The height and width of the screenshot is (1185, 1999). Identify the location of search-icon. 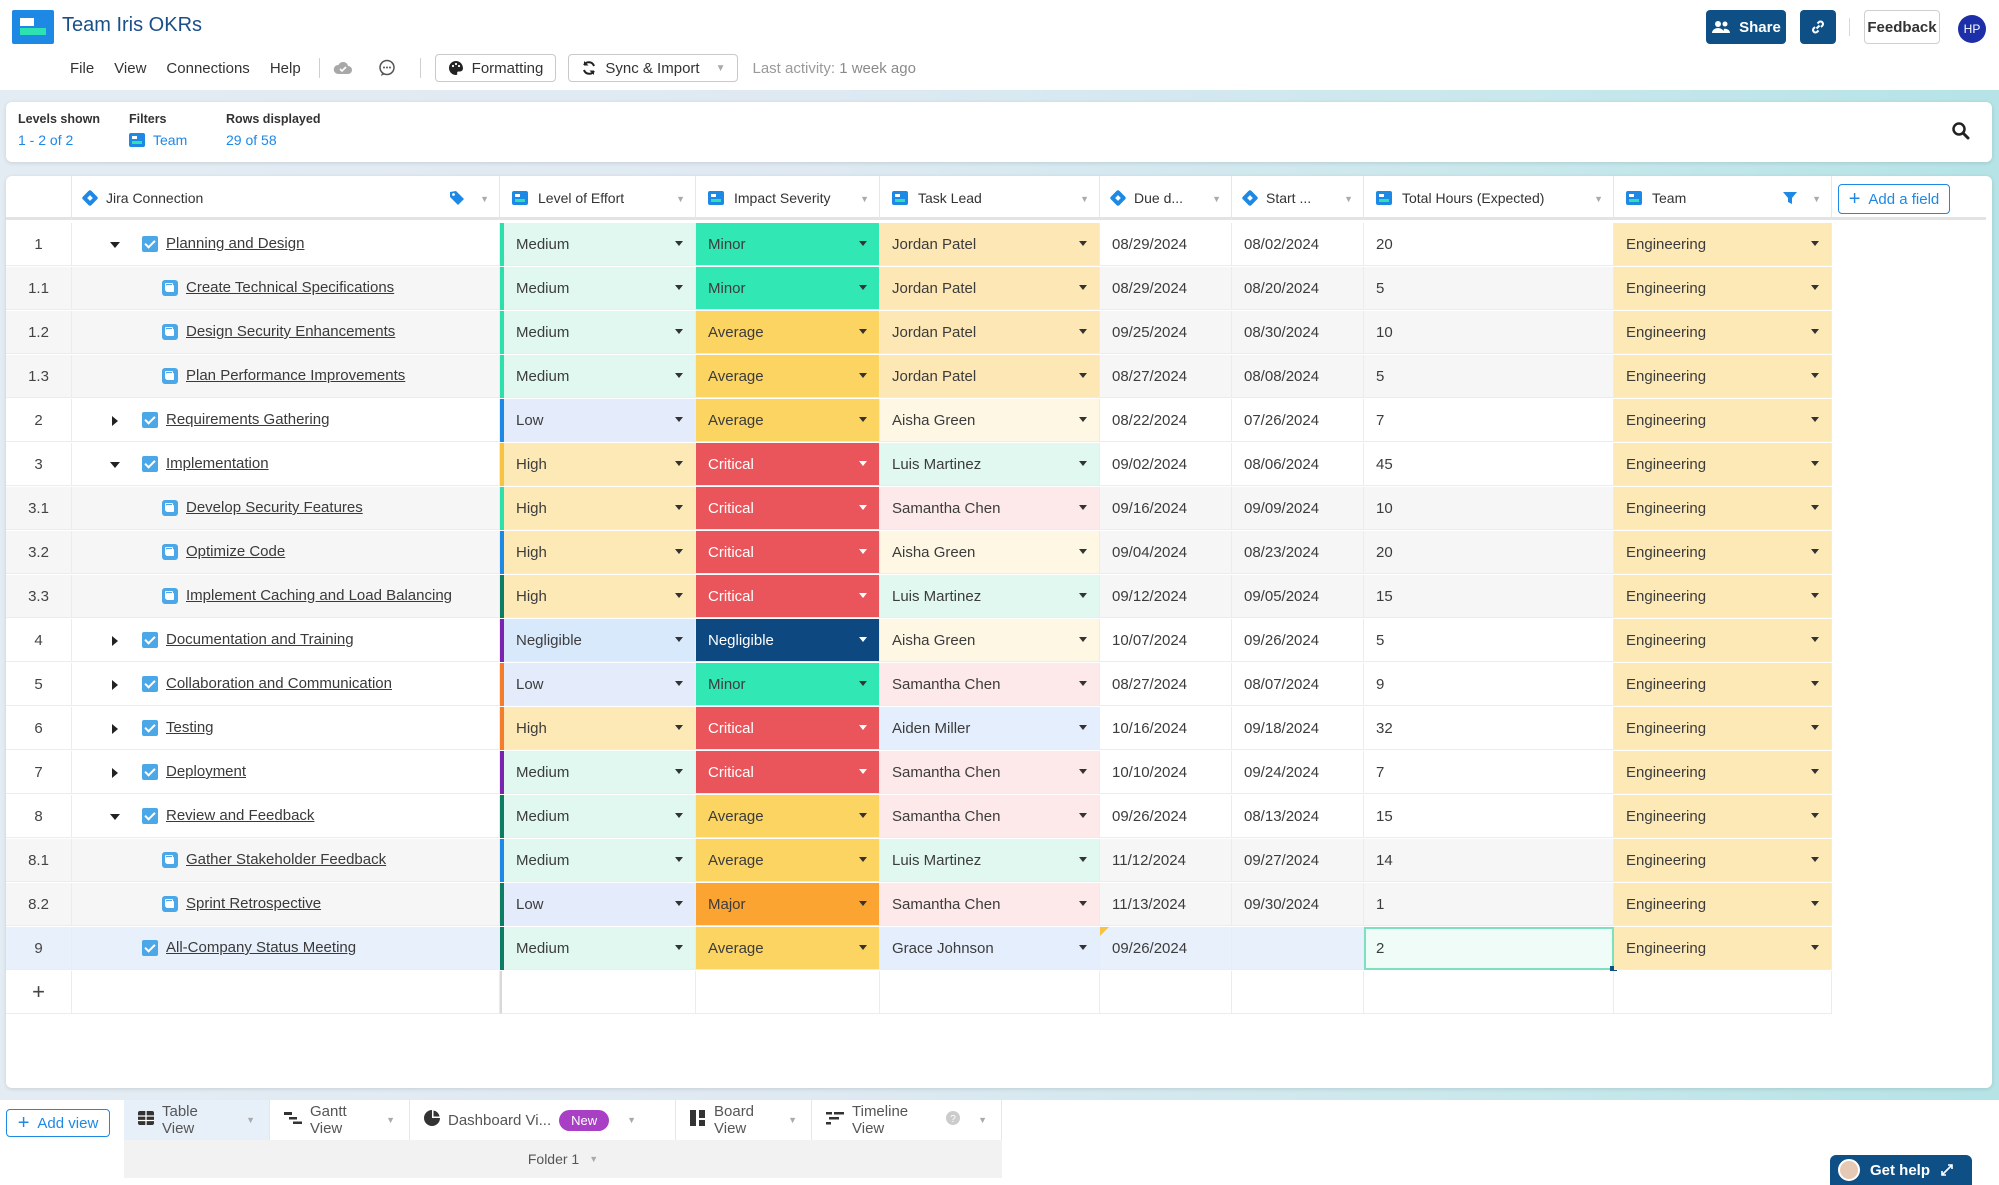
(1961, 131).